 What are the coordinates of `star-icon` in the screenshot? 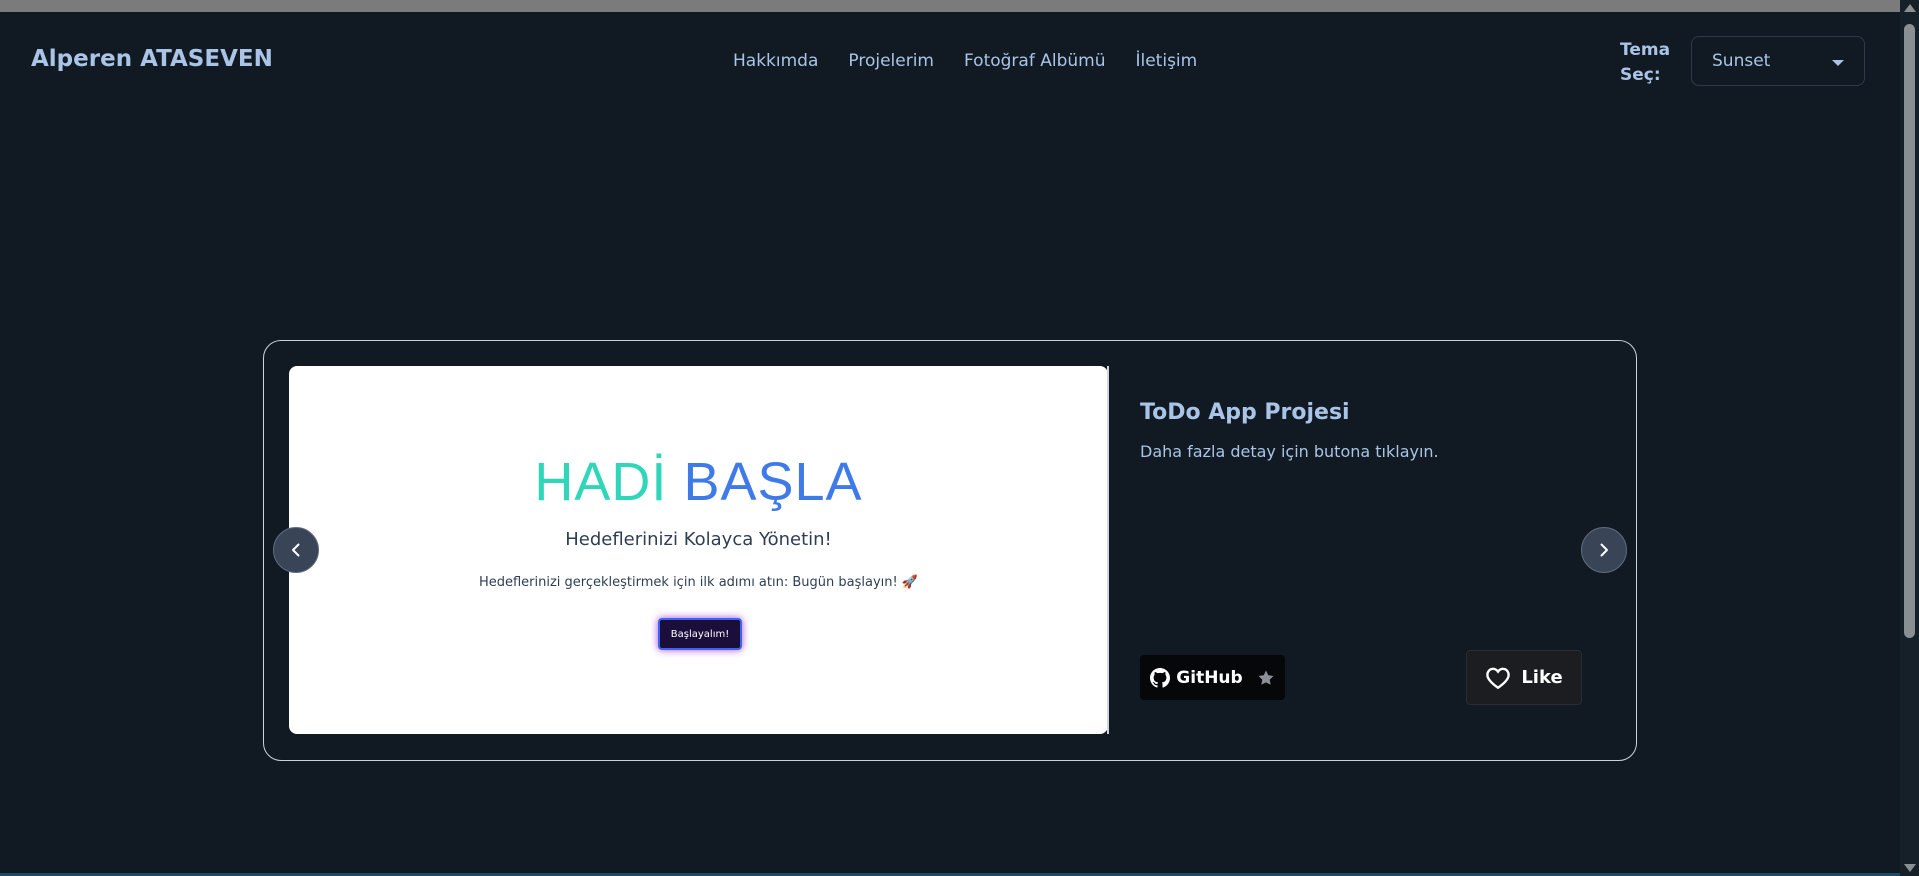 It's located at (1266, 677).